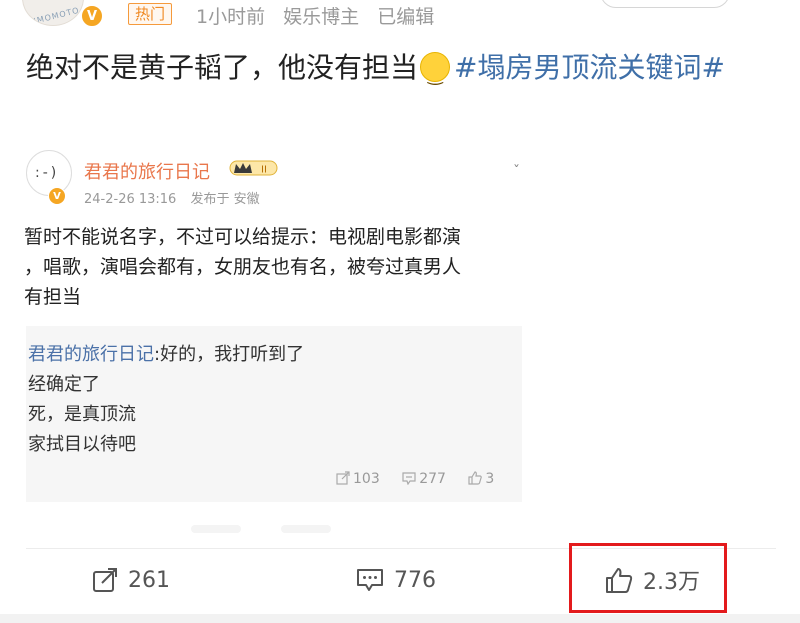  Describe the element at coordinates (648, 578) in the screenshot. I see `red-highlight-box` at that location.